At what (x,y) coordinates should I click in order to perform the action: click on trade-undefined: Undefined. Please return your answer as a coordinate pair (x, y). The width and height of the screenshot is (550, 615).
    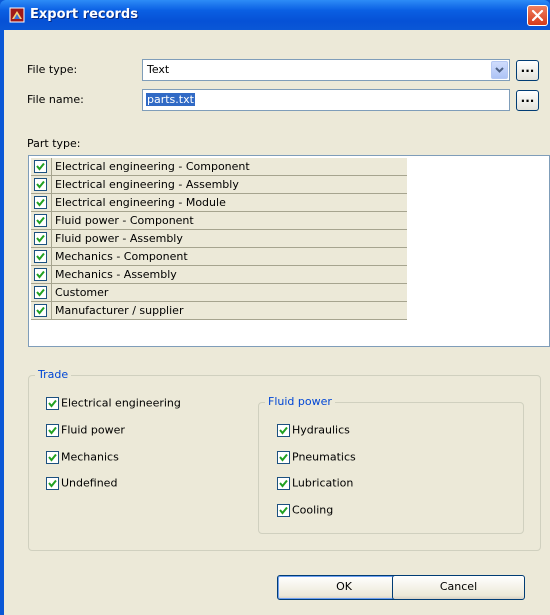
    Looking at the image, I should click on (81, 483).